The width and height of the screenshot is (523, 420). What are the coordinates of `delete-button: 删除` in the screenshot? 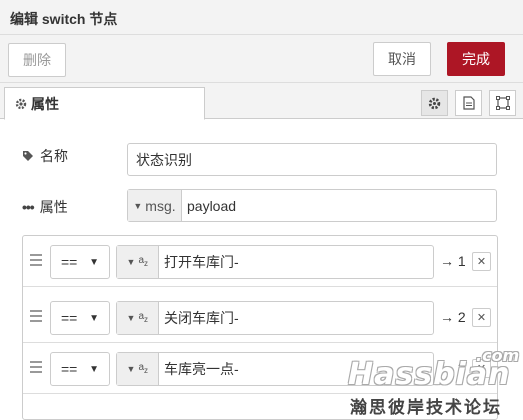 It's located at (37, 60).